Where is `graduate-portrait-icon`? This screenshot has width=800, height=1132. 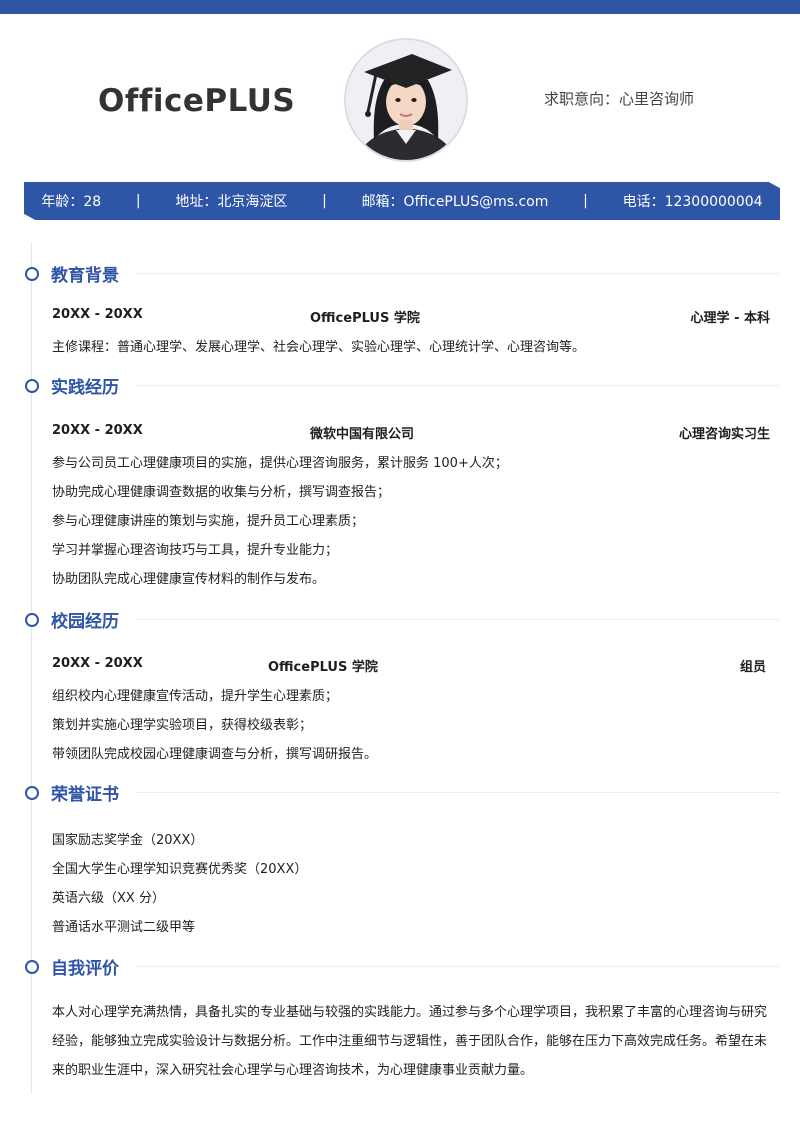
graduate-portrait-icon is located at coordinates (406, 100).